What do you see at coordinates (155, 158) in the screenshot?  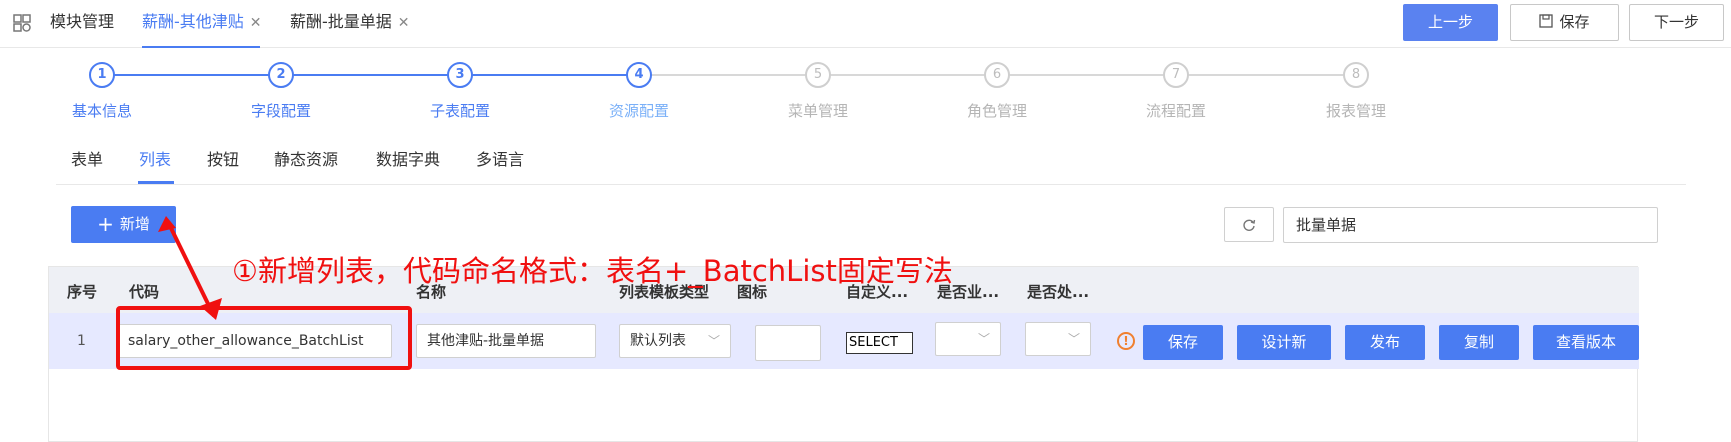 I see `subtab-list: 列表` at bounding box center [155, 158].